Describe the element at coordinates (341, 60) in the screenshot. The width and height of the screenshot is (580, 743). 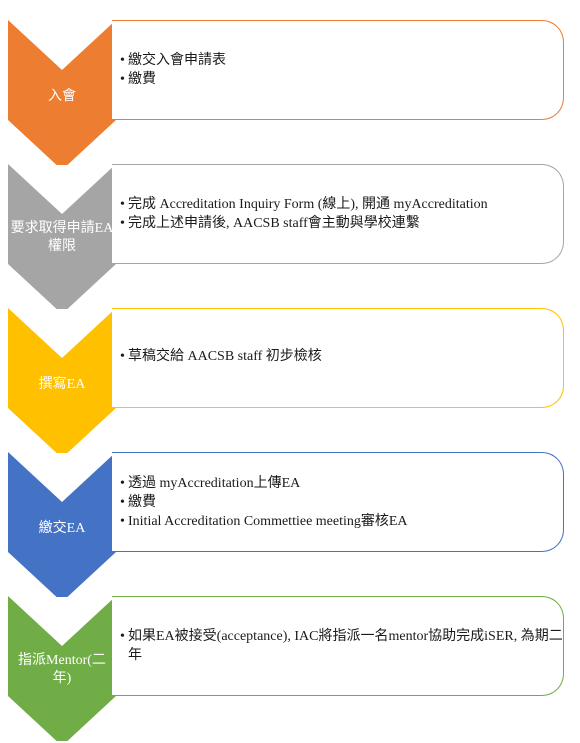
I see `bullet-item: 繳交入會申請表` at that location.